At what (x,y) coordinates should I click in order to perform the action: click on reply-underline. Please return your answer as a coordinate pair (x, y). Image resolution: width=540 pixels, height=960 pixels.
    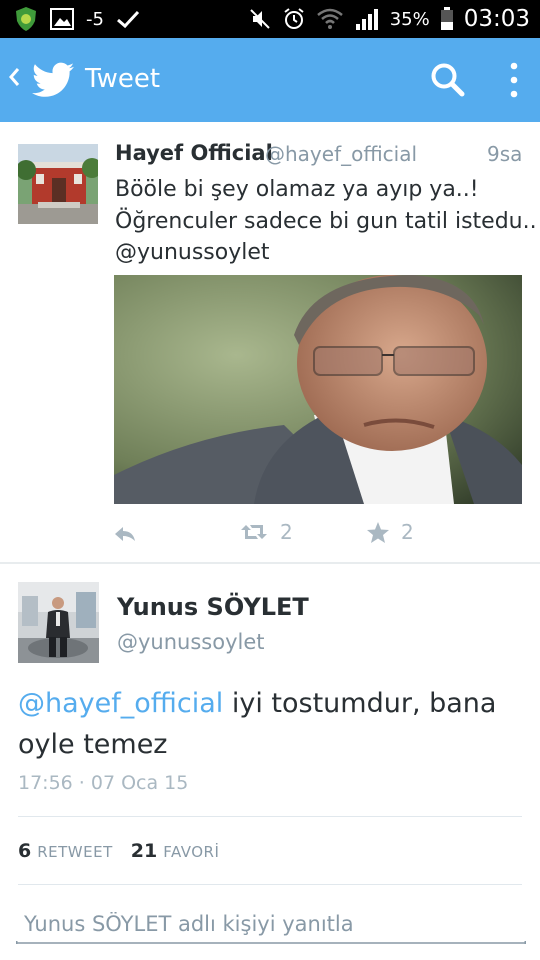
    Looking at the image, I should click on (271, 942).